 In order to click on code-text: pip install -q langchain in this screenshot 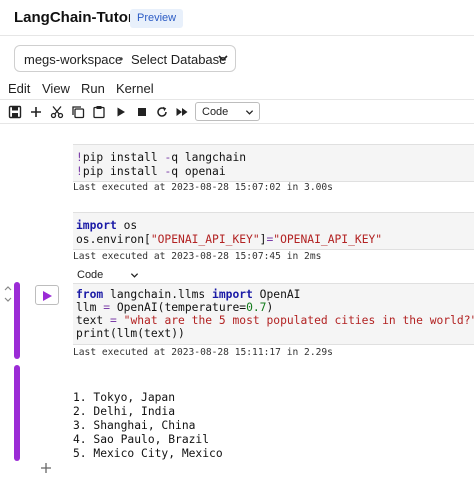, I will do `click(164, 157)`.